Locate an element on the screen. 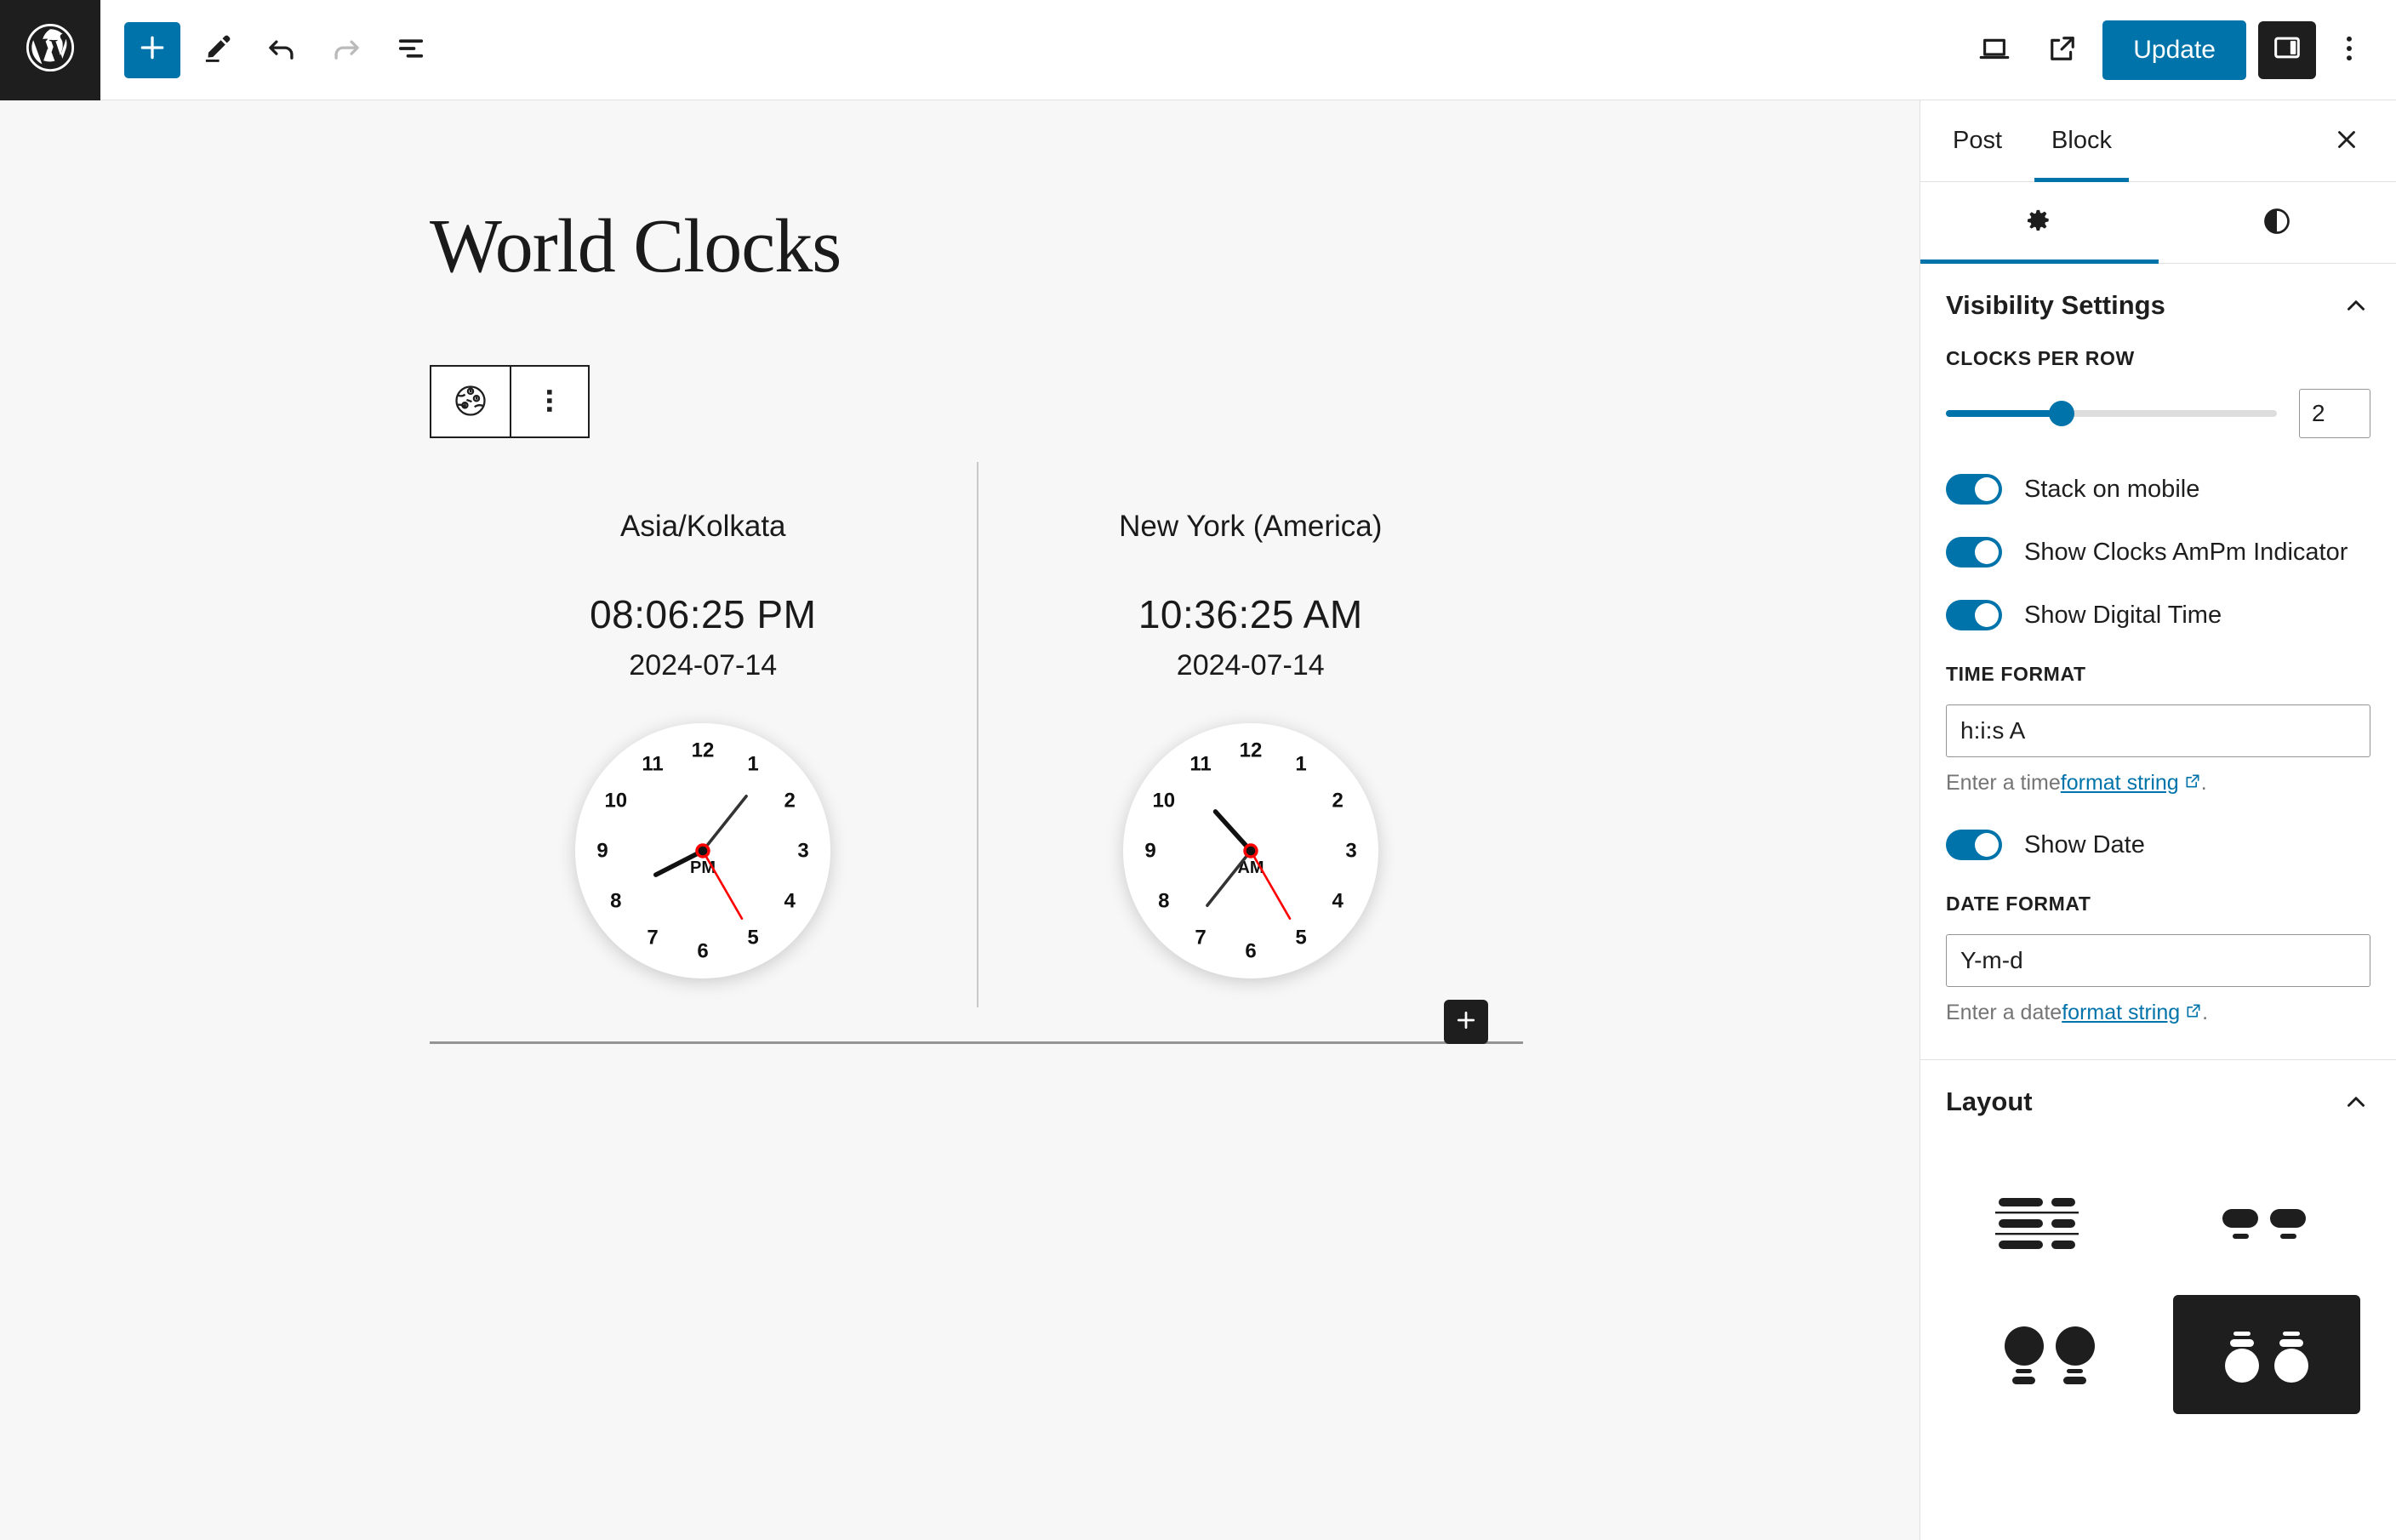  top-bar-right-tools: Update is located at coordinates (2181, 50).